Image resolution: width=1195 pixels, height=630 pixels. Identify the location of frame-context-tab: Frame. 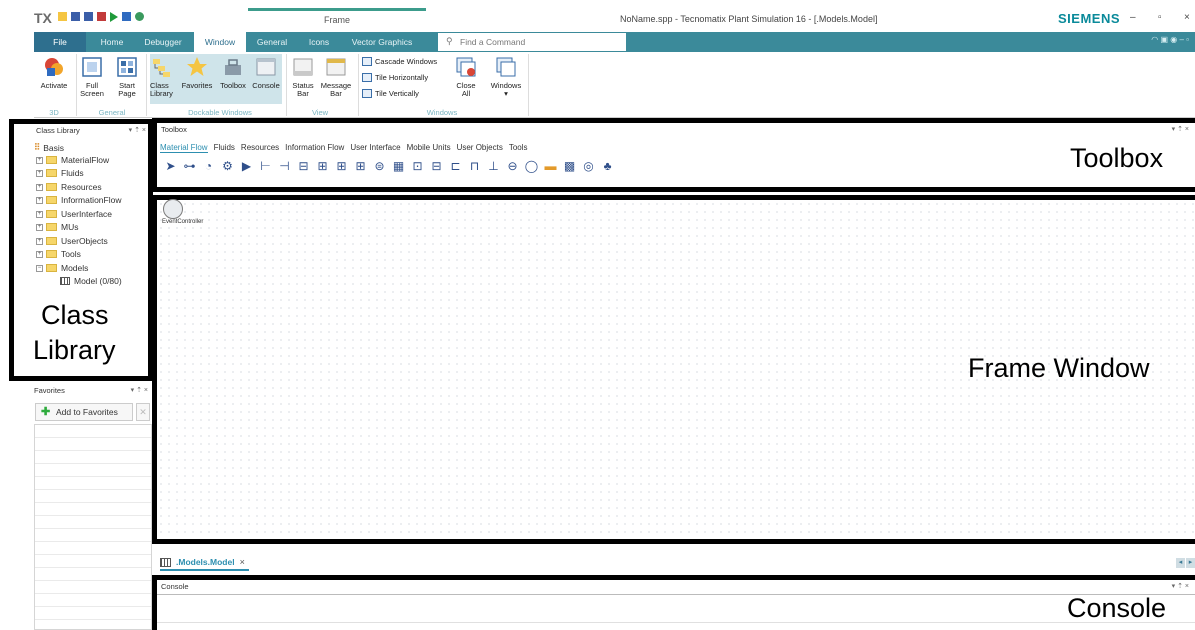
(337, 19).